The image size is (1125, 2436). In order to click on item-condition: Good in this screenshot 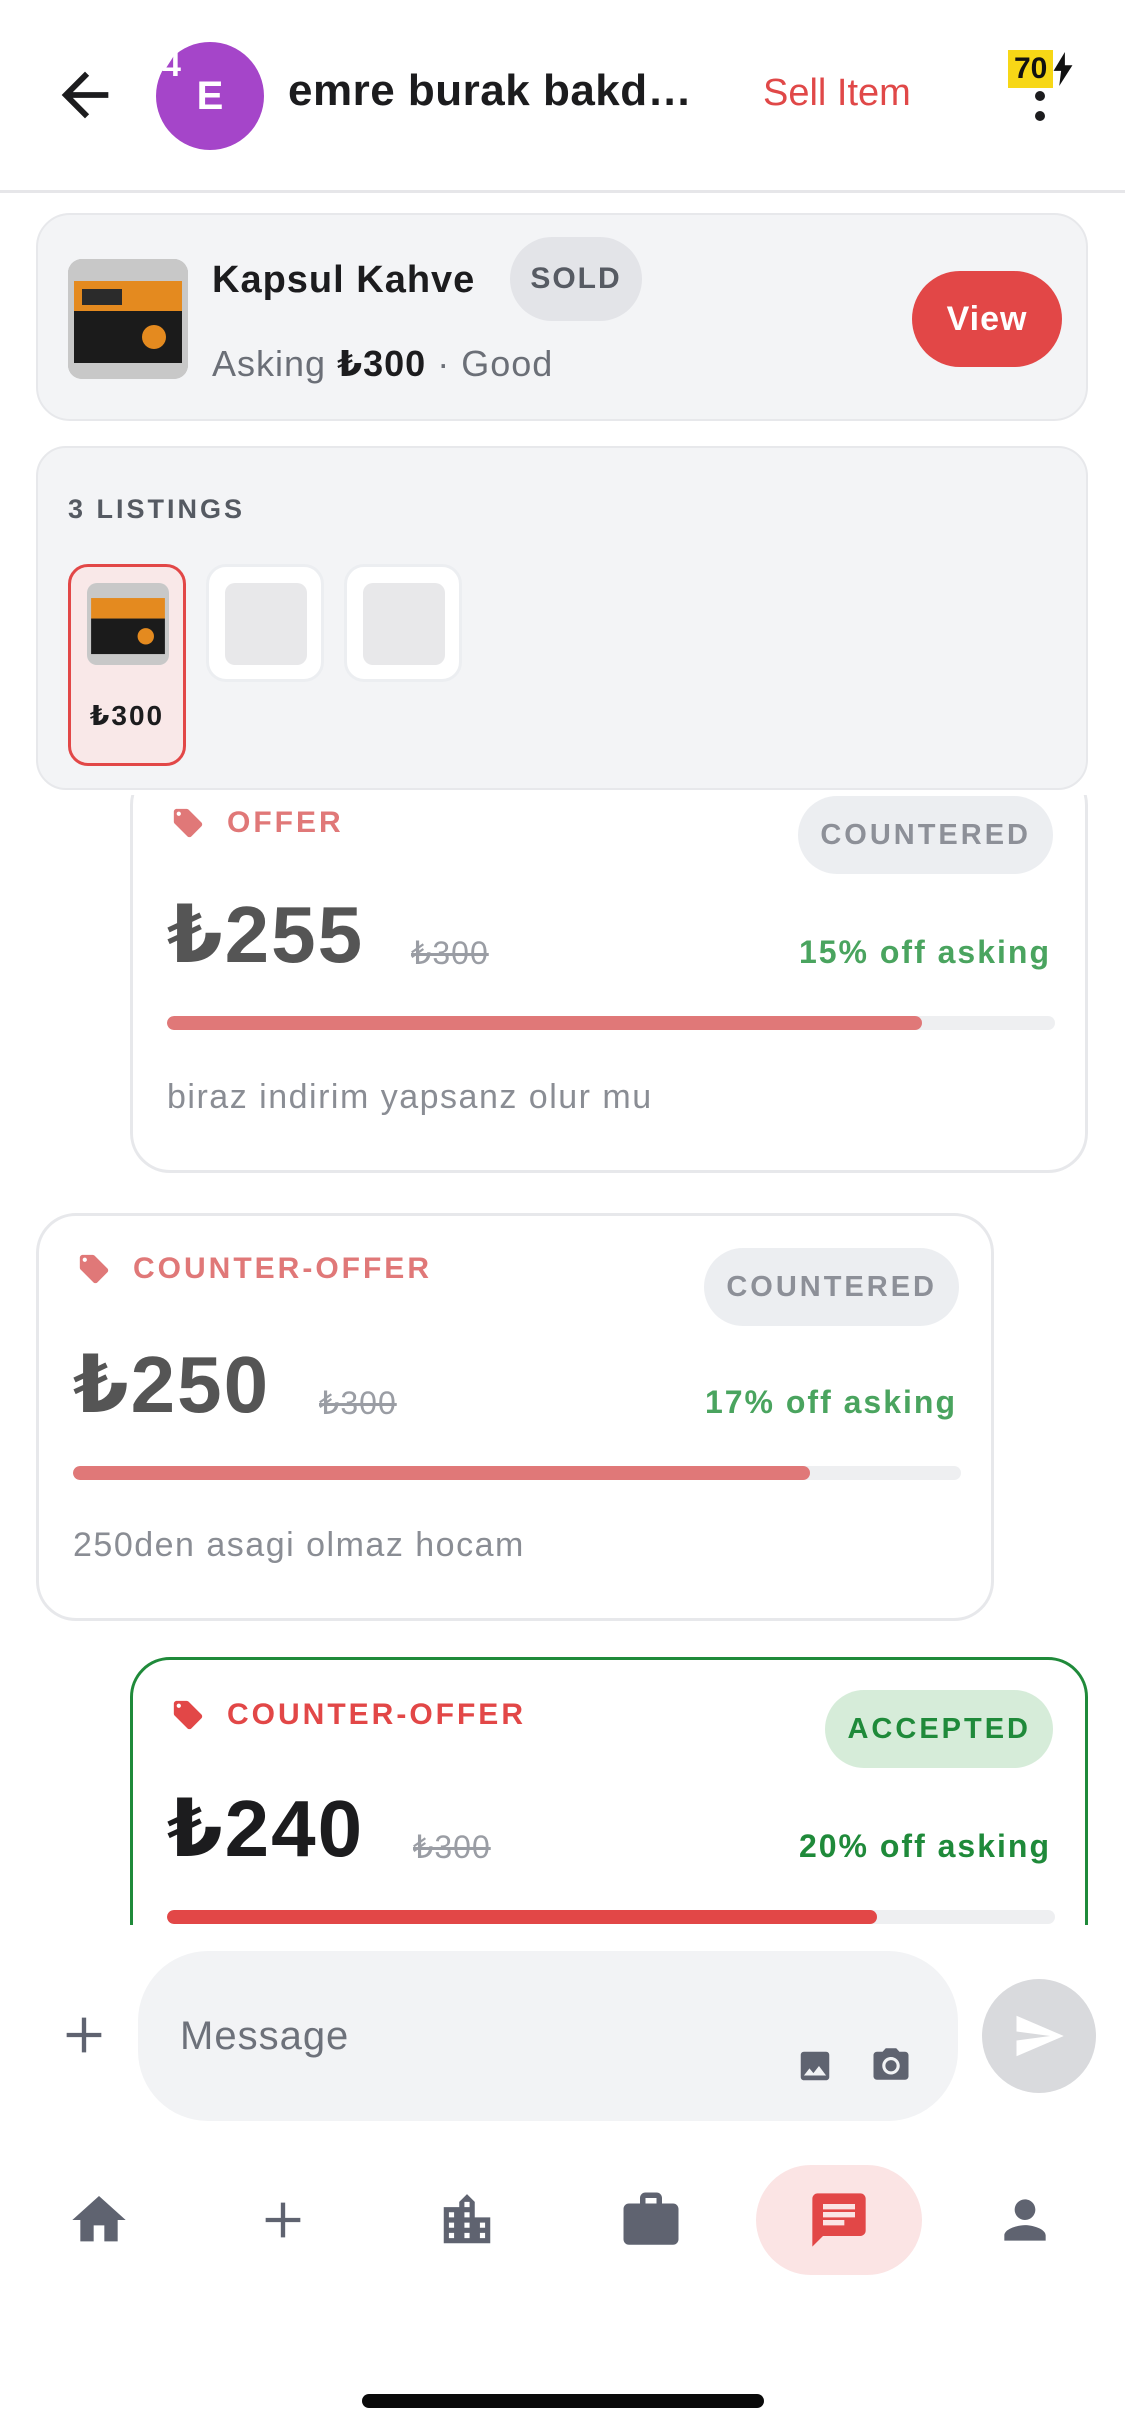, I will do `click(507, 363)`.